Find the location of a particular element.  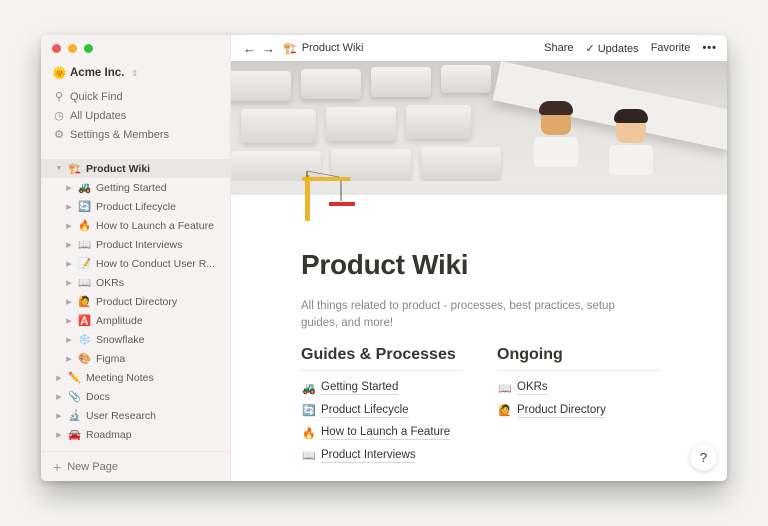

sidebar-page-label: OKRs is located at coordinates (110, 282).